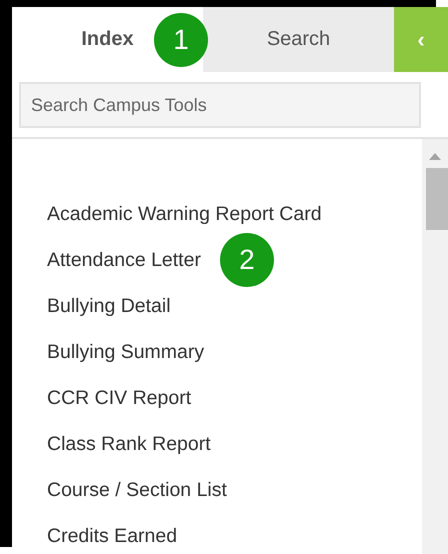 The height and width of the screenshot is (554, 448). What do you see at coordinates (435, 346) in the screenshot?
I see `scrollbar` at bounding box center [435, 346].